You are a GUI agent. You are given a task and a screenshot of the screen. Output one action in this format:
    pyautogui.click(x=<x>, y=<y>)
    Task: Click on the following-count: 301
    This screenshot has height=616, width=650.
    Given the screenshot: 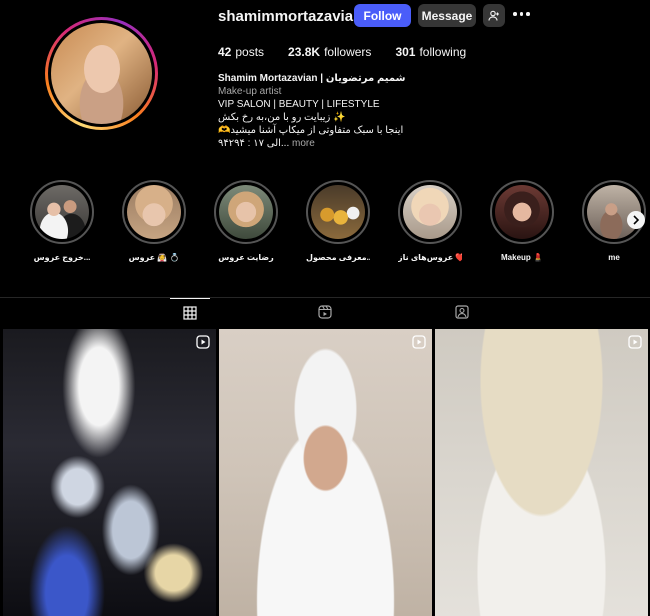 What is the action you would take?
    pyautogui.click(x=405, y=52)
    